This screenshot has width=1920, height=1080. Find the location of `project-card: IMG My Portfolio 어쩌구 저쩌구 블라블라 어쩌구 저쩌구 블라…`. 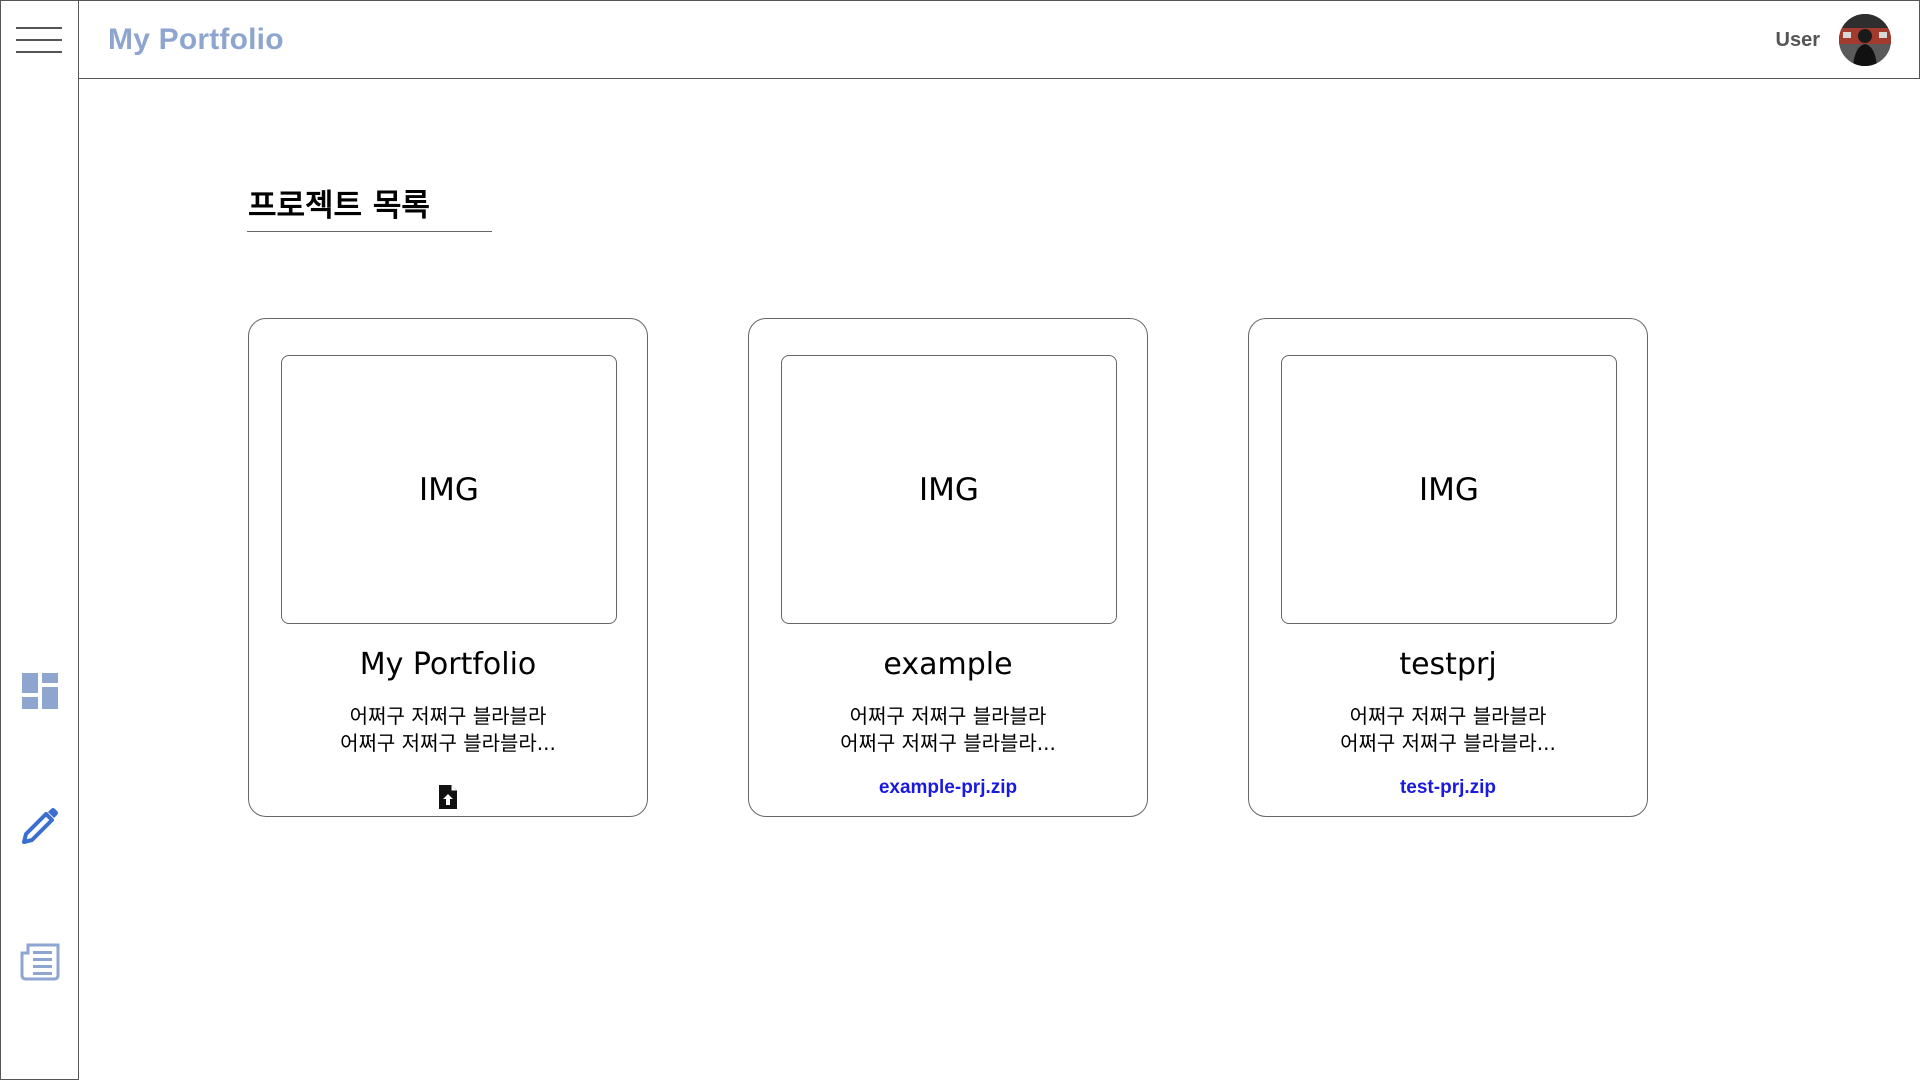

project-card: IMG My Portfolio 어쩌구 저쩌구 블라블라 어쩌구 저쩌구 블라… is located at coordinates (448, 567).